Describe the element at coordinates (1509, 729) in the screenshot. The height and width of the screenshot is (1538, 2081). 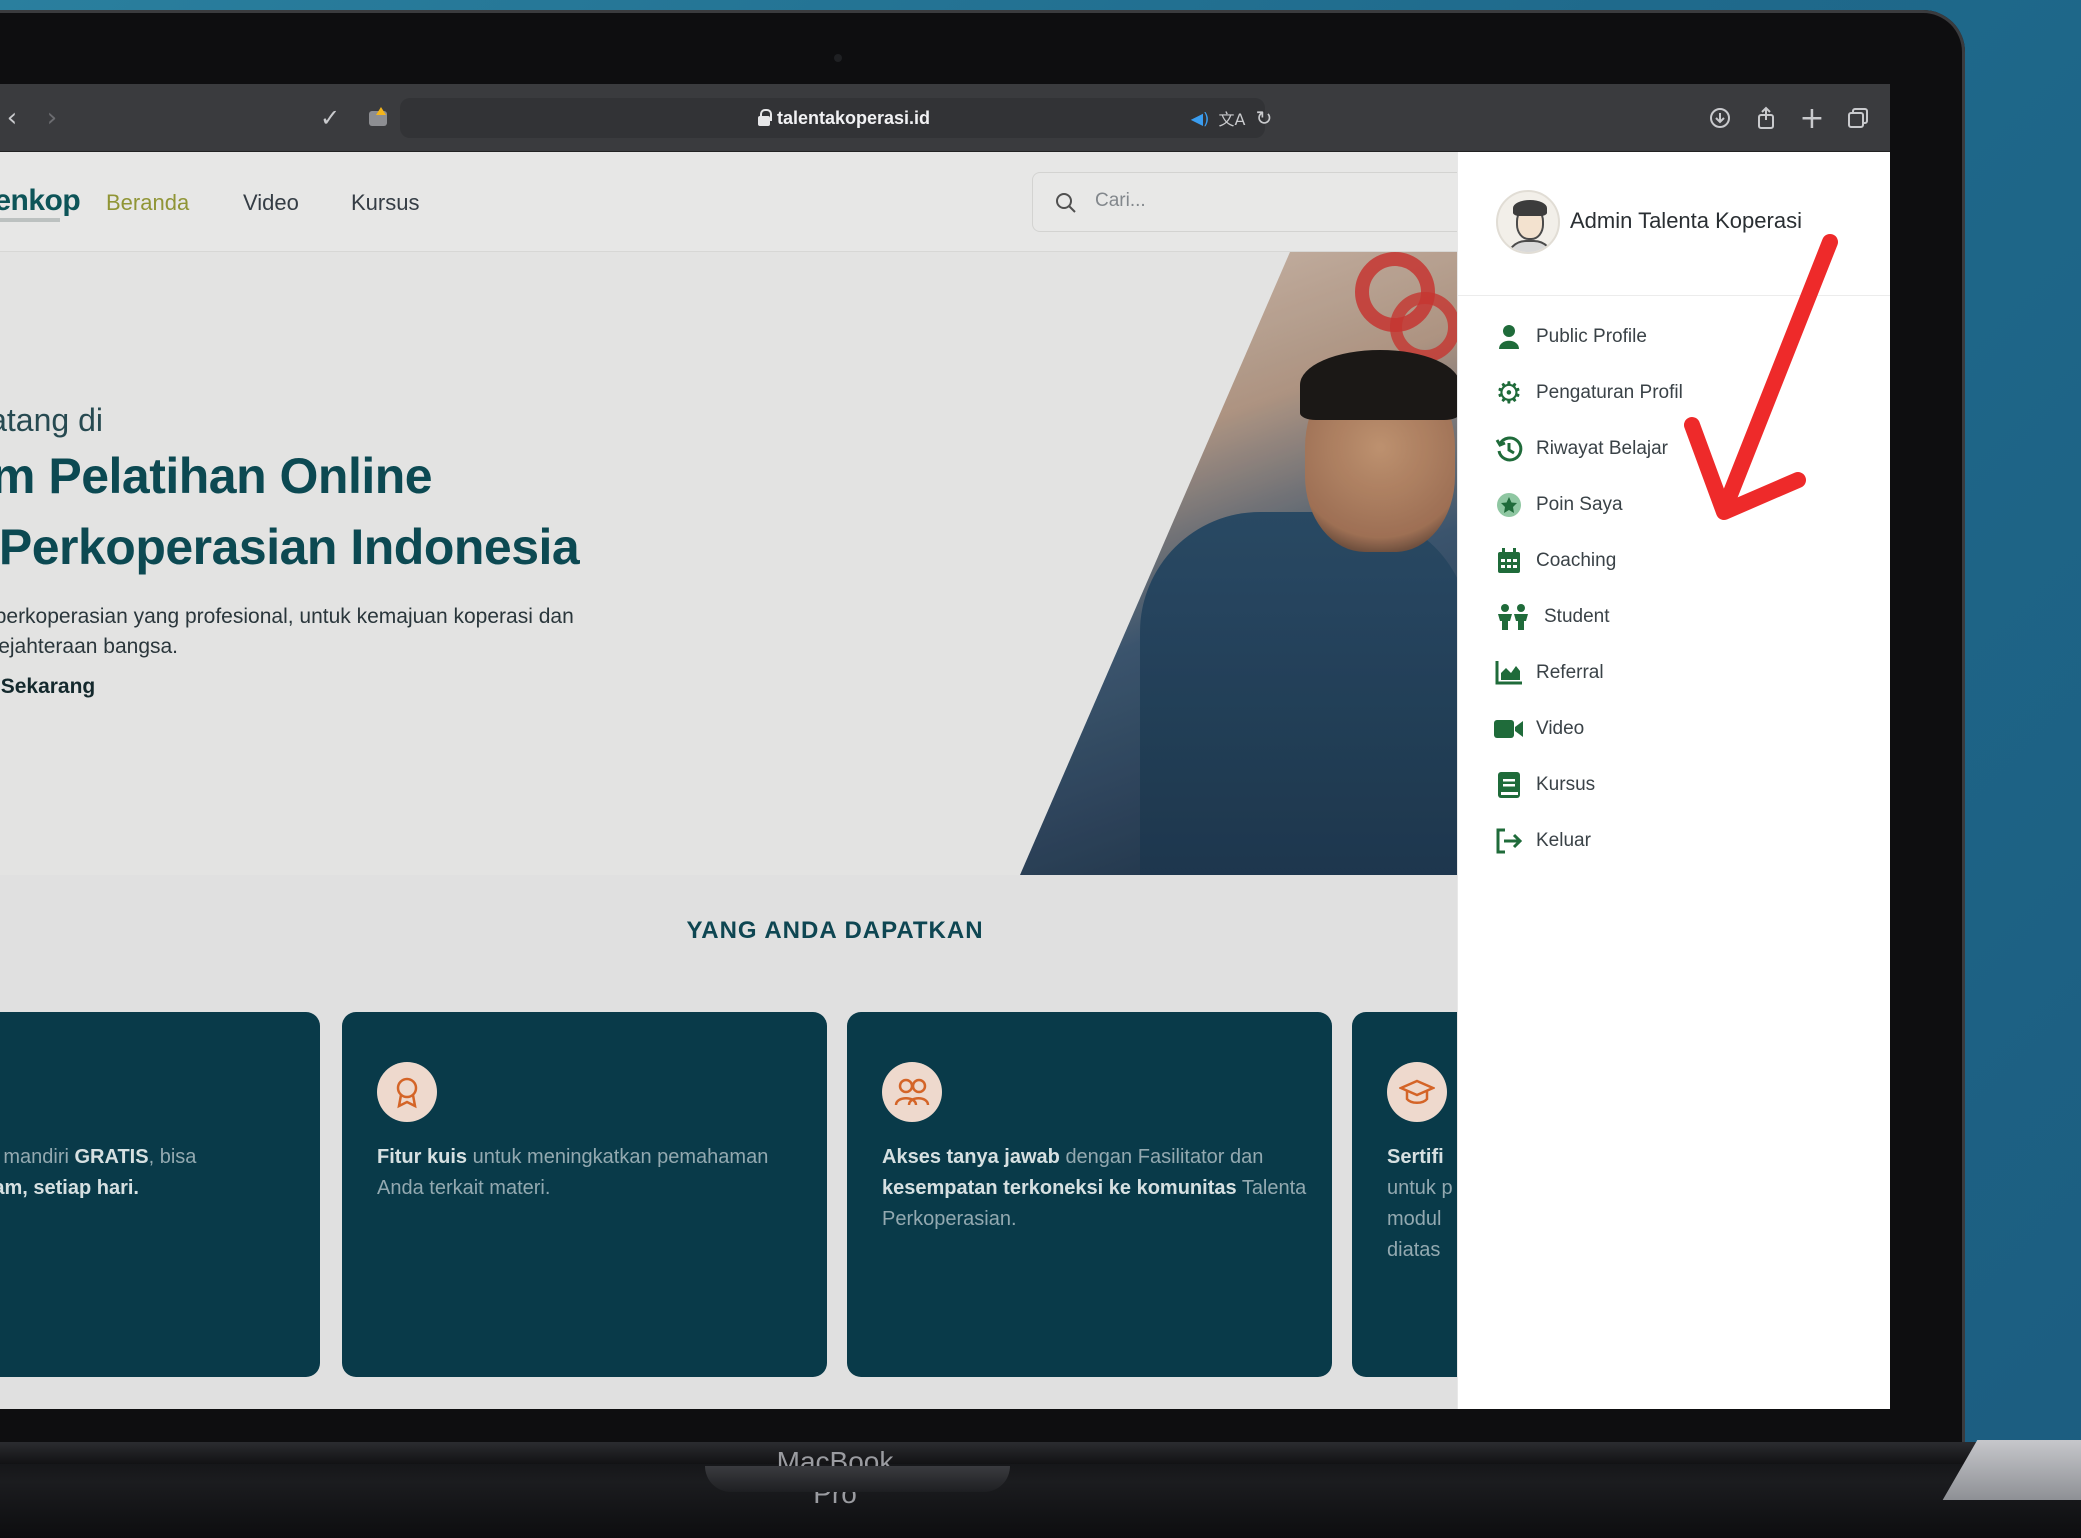
I see `video-camera-icon` at that location.